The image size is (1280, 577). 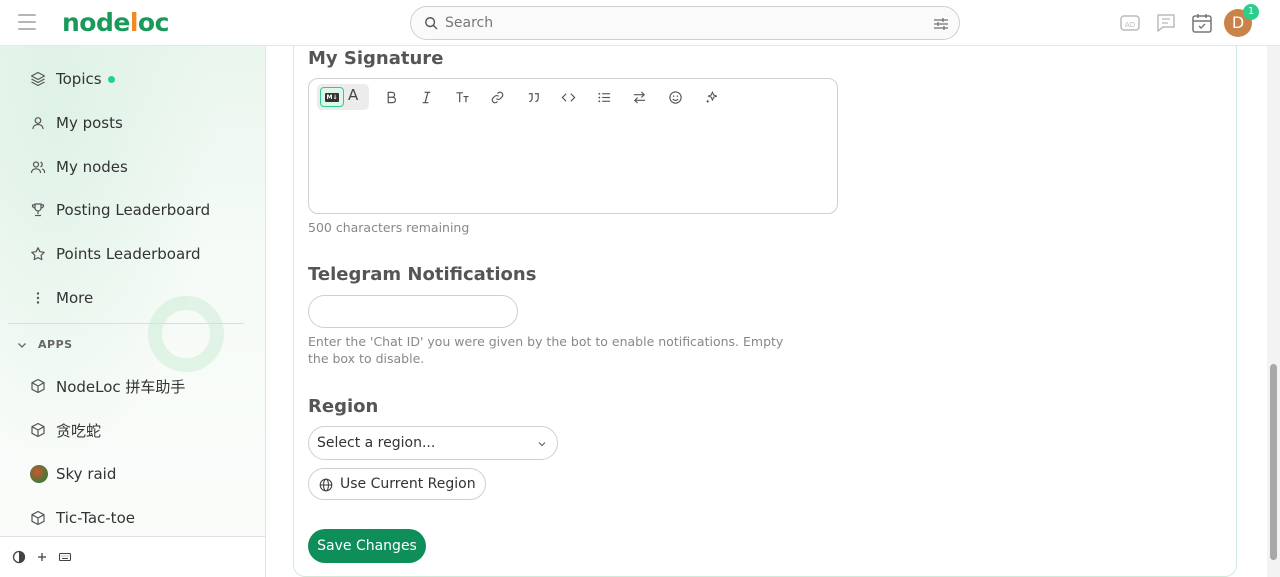 What do you see at coordinates (38, 79) in the screenshot?
I see `layers-icon` at bounding box center [38, 79].